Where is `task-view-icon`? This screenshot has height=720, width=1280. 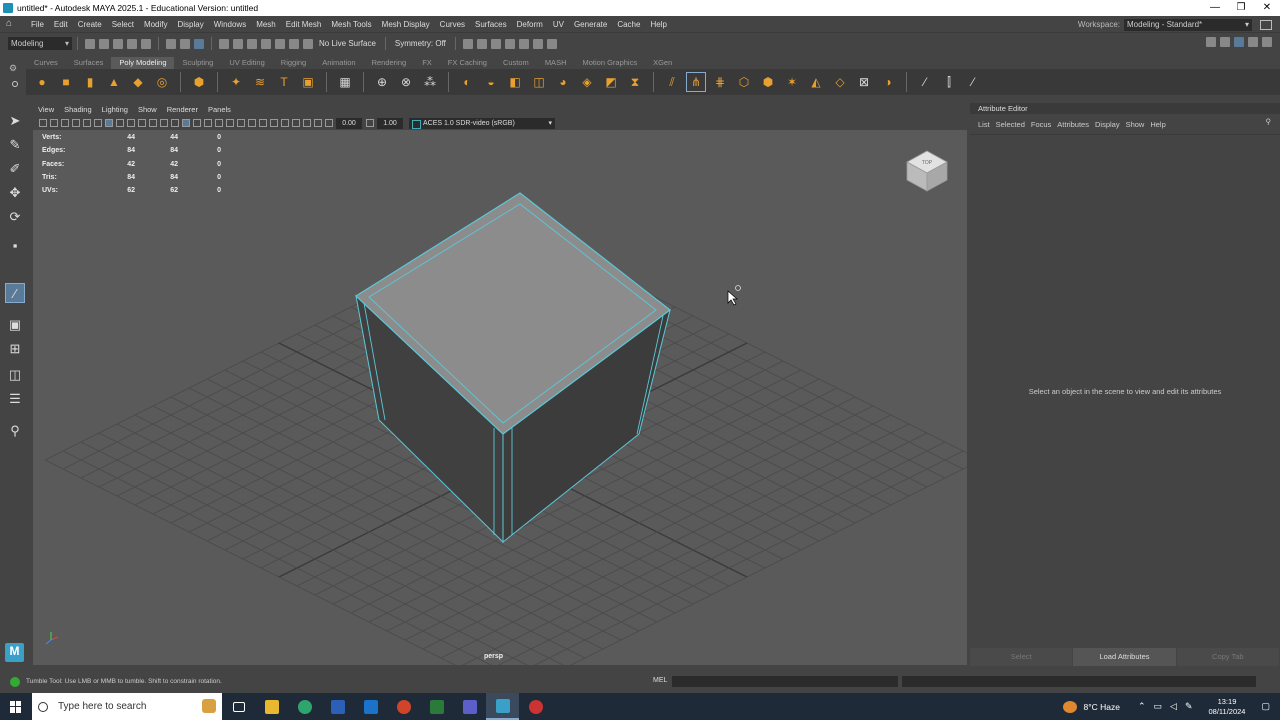
task-view-icon is located at coordinates (238, 706).